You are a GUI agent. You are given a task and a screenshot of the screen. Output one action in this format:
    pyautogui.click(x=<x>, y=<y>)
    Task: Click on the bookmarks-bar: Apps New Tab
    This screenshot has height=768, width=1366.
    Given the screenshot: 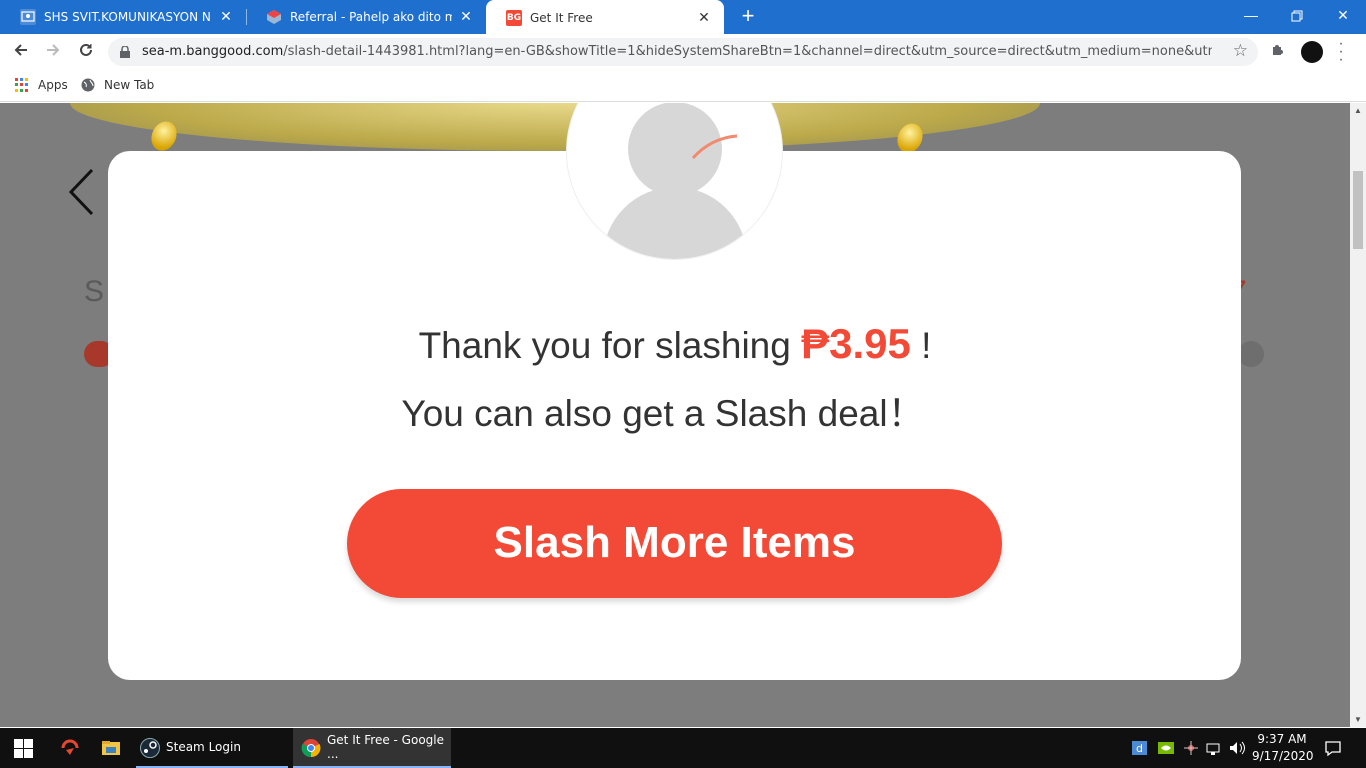 What is the action you would take?
    pyautogui.click(x=683, y=86)
    